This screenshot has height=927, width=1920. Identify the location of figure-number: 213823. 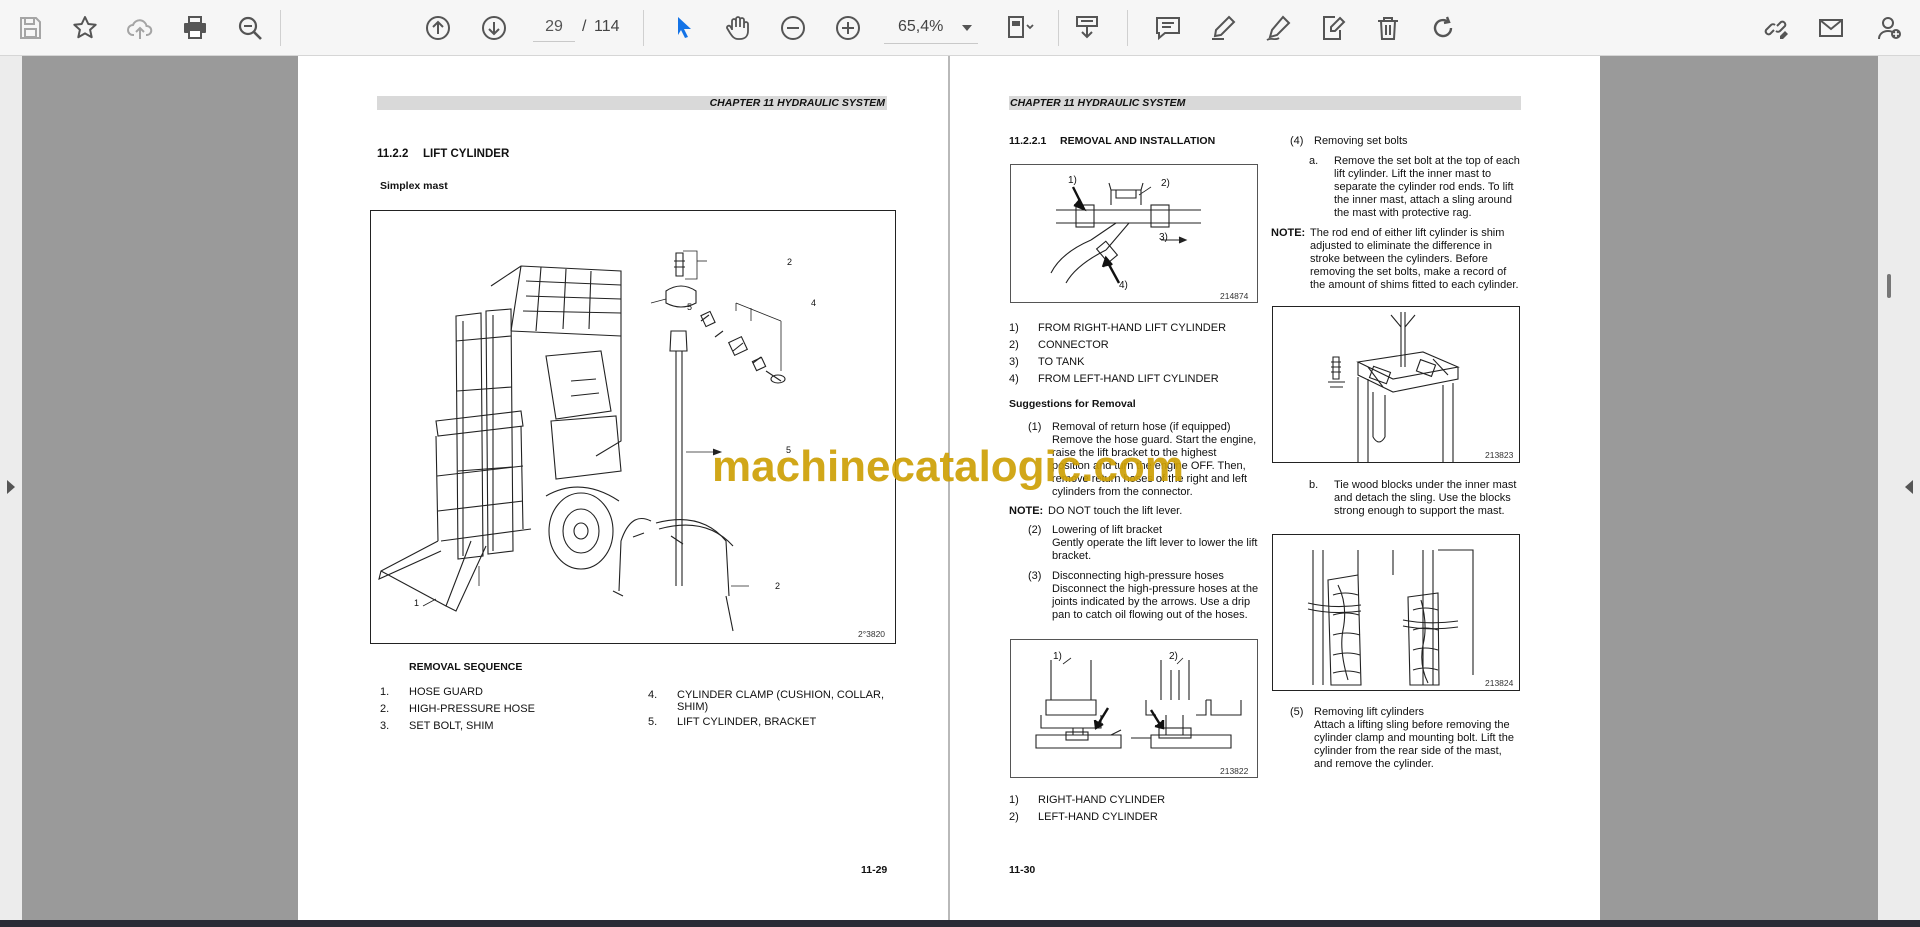
(1499, 455).